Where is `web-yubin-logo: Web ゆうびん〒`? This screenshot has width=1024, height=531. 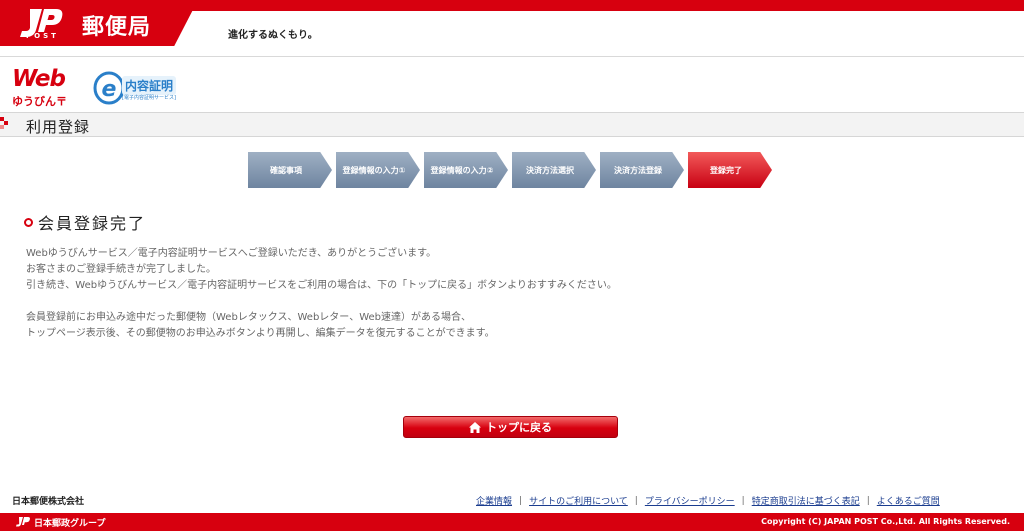 web-yubin-logo: Web ゆうびん〒 is located at coordinates (48, 88).